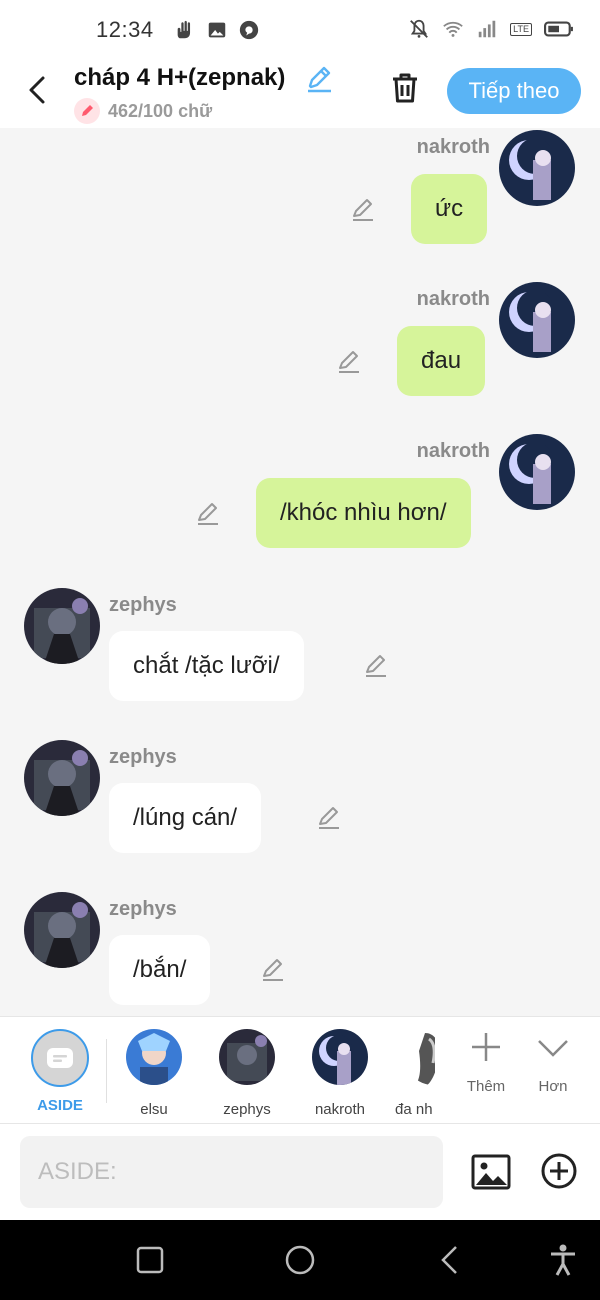  Describe the element at coordinates (183, 29) in the screenshot. I see `hand-icon` at that location.